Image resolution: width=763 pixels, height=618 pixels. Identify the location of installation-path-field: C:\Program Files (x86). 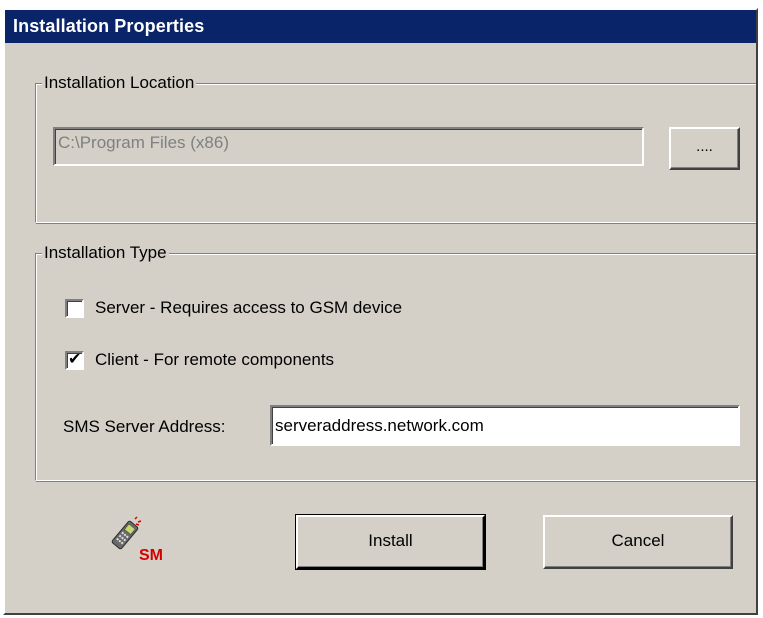
(348, 146).